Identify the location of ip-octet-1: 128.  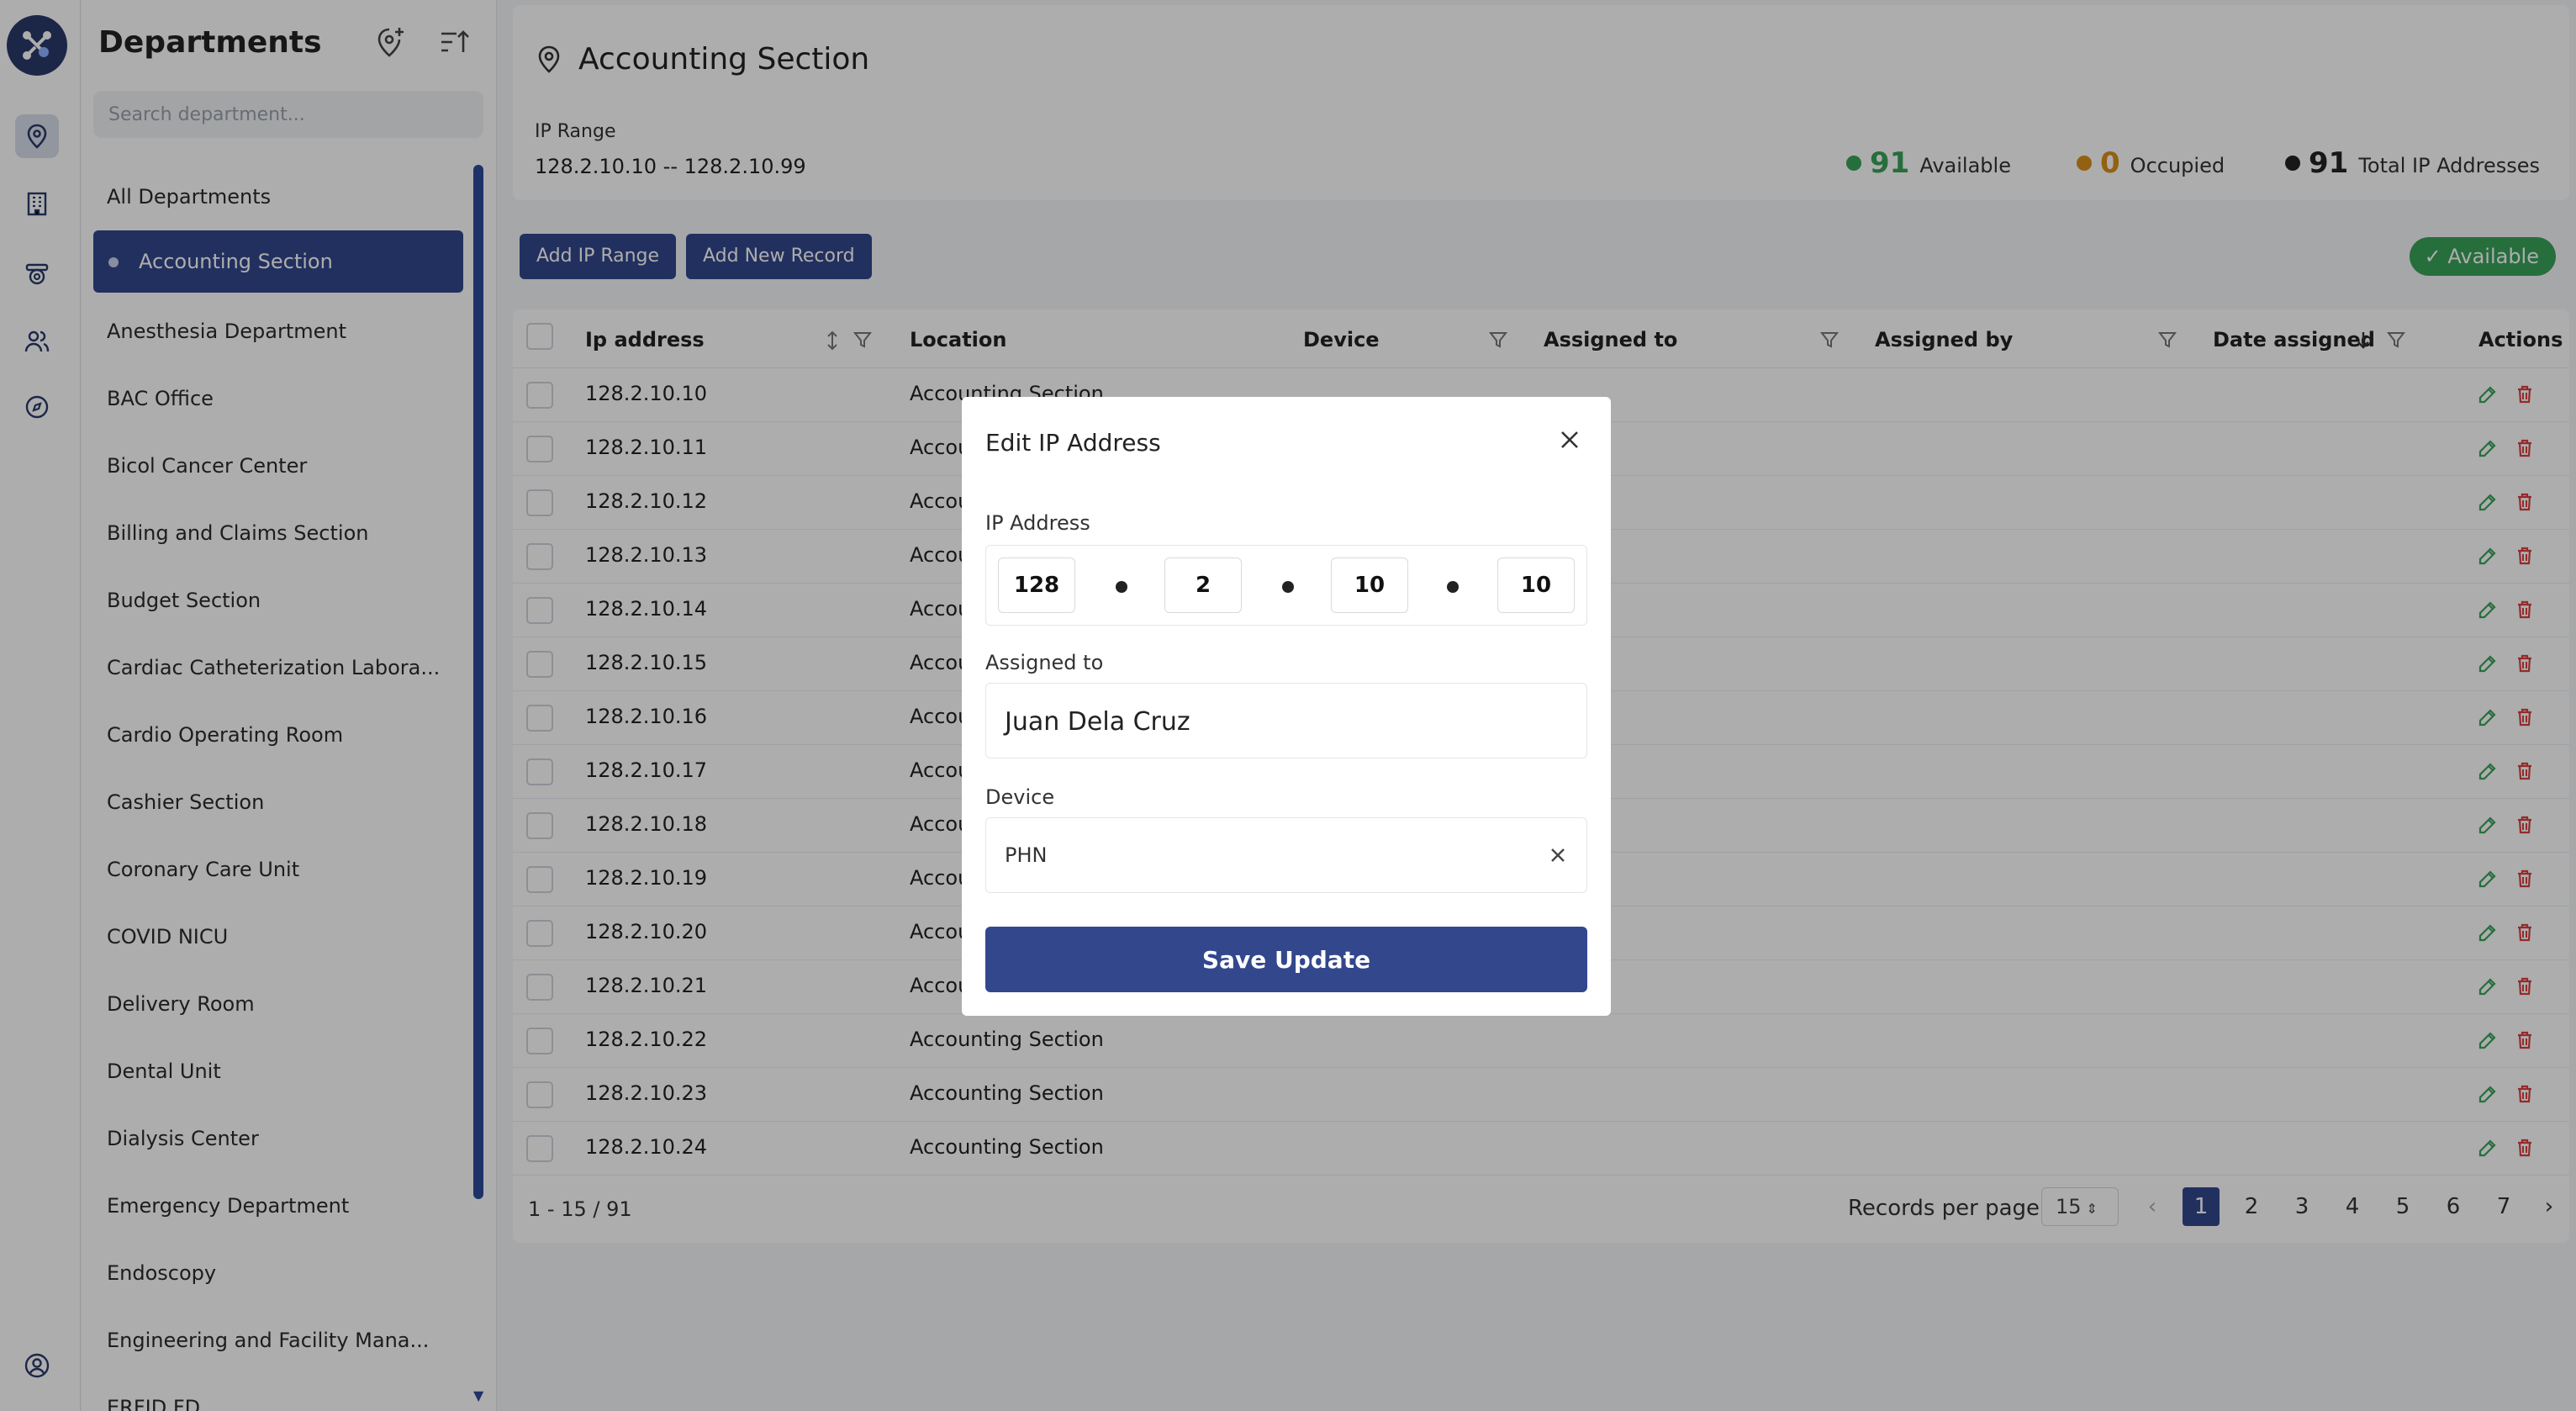
(1036, 585).